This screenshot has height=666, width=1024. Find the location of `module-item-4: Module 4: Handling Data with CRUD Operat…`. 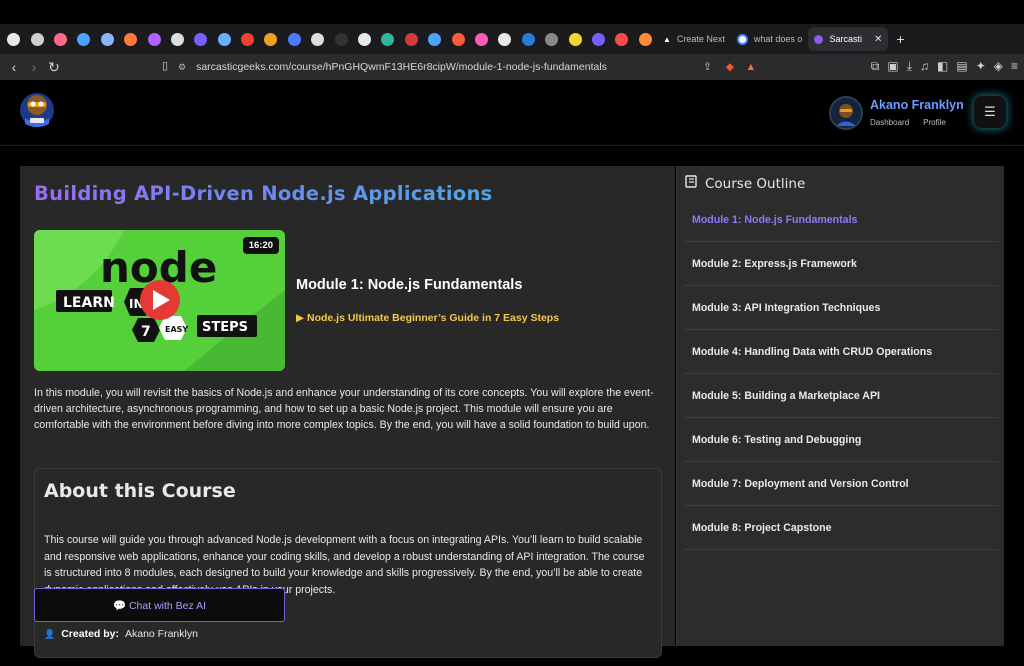

module-item-4: Module 4: Handling Data with CRUD Operat… is located at coordinates (841, 352).